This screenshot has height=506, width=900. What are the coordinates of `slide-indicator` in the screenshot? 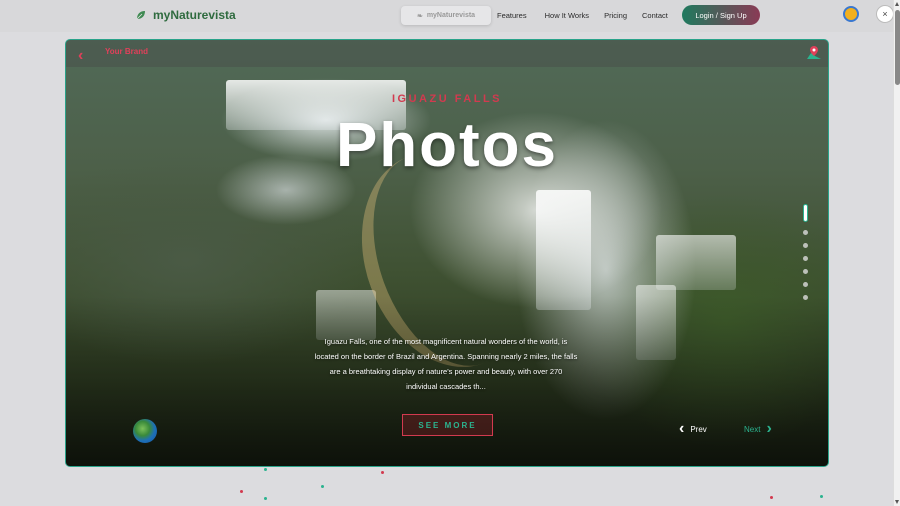 It's located at (805, 256).